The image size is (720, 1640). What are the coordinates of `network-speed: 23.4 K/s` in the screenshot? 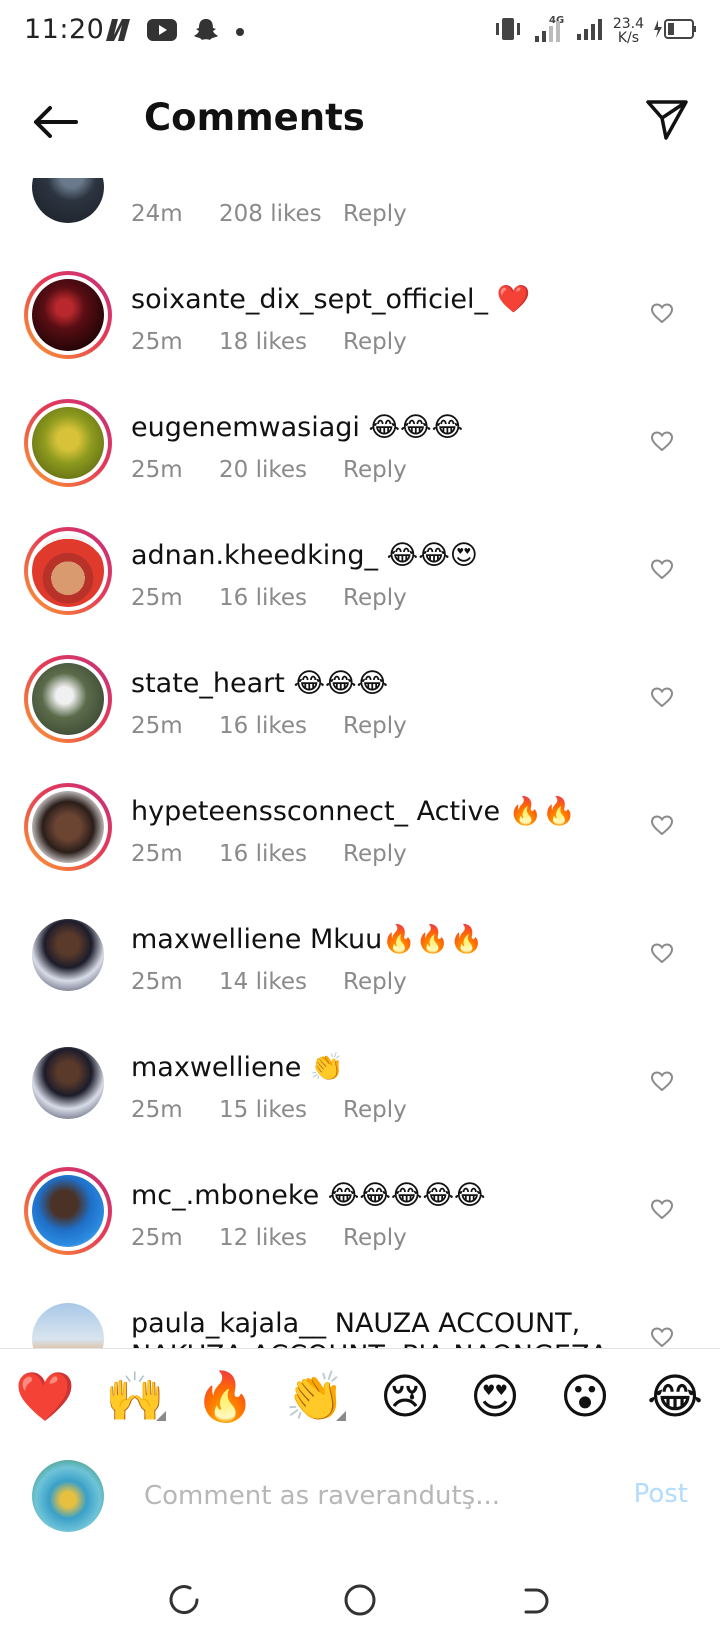 It's located at (628, 31).